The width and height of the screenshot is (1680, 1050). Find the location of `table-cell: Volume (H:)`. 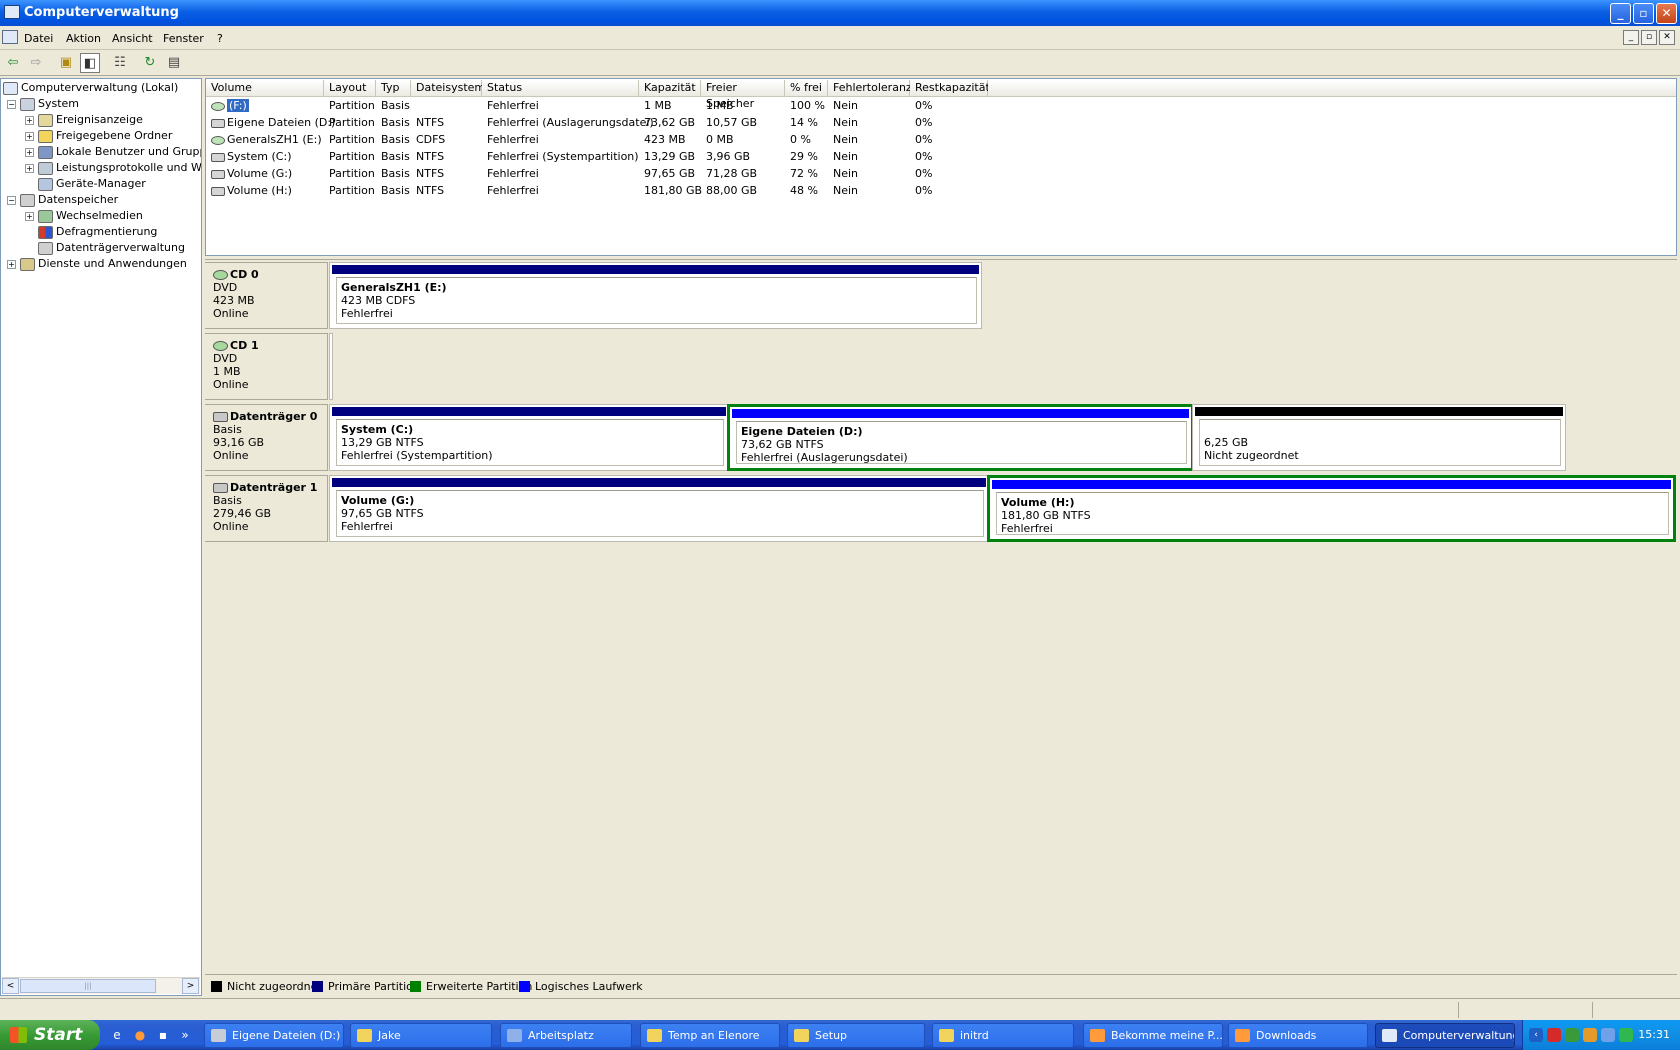

table-cell: Volume (H:) is located at coordinates (251, 191).